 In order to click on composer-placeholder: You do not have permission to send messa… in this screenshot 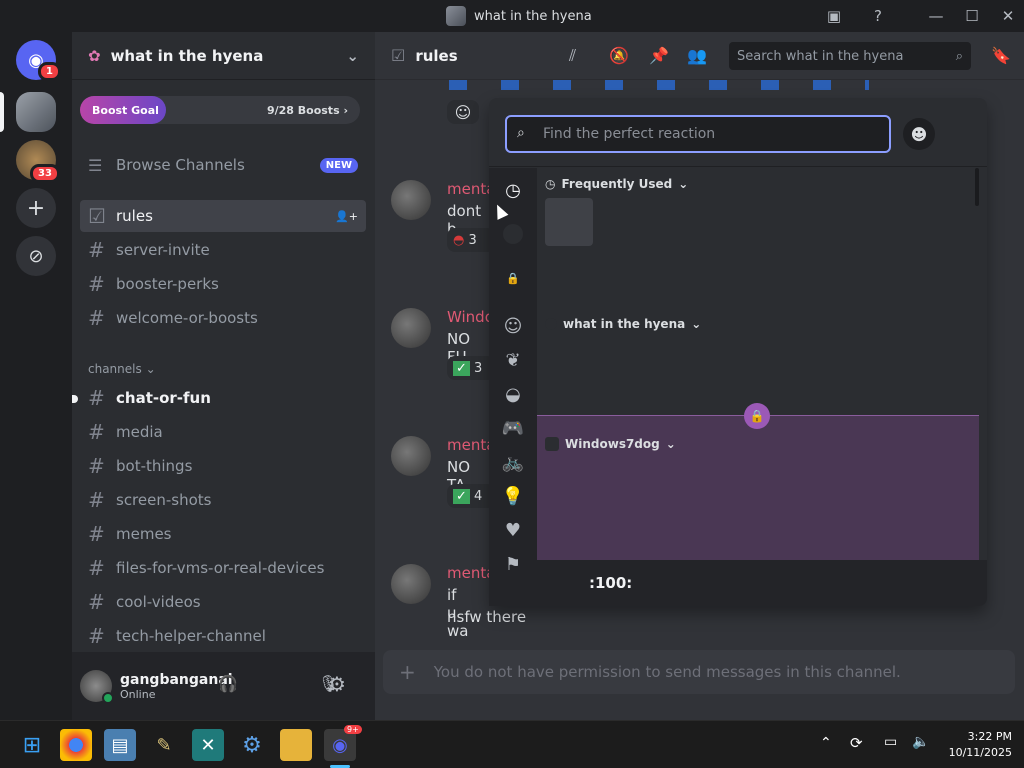, I will do `click(667, 672)`.